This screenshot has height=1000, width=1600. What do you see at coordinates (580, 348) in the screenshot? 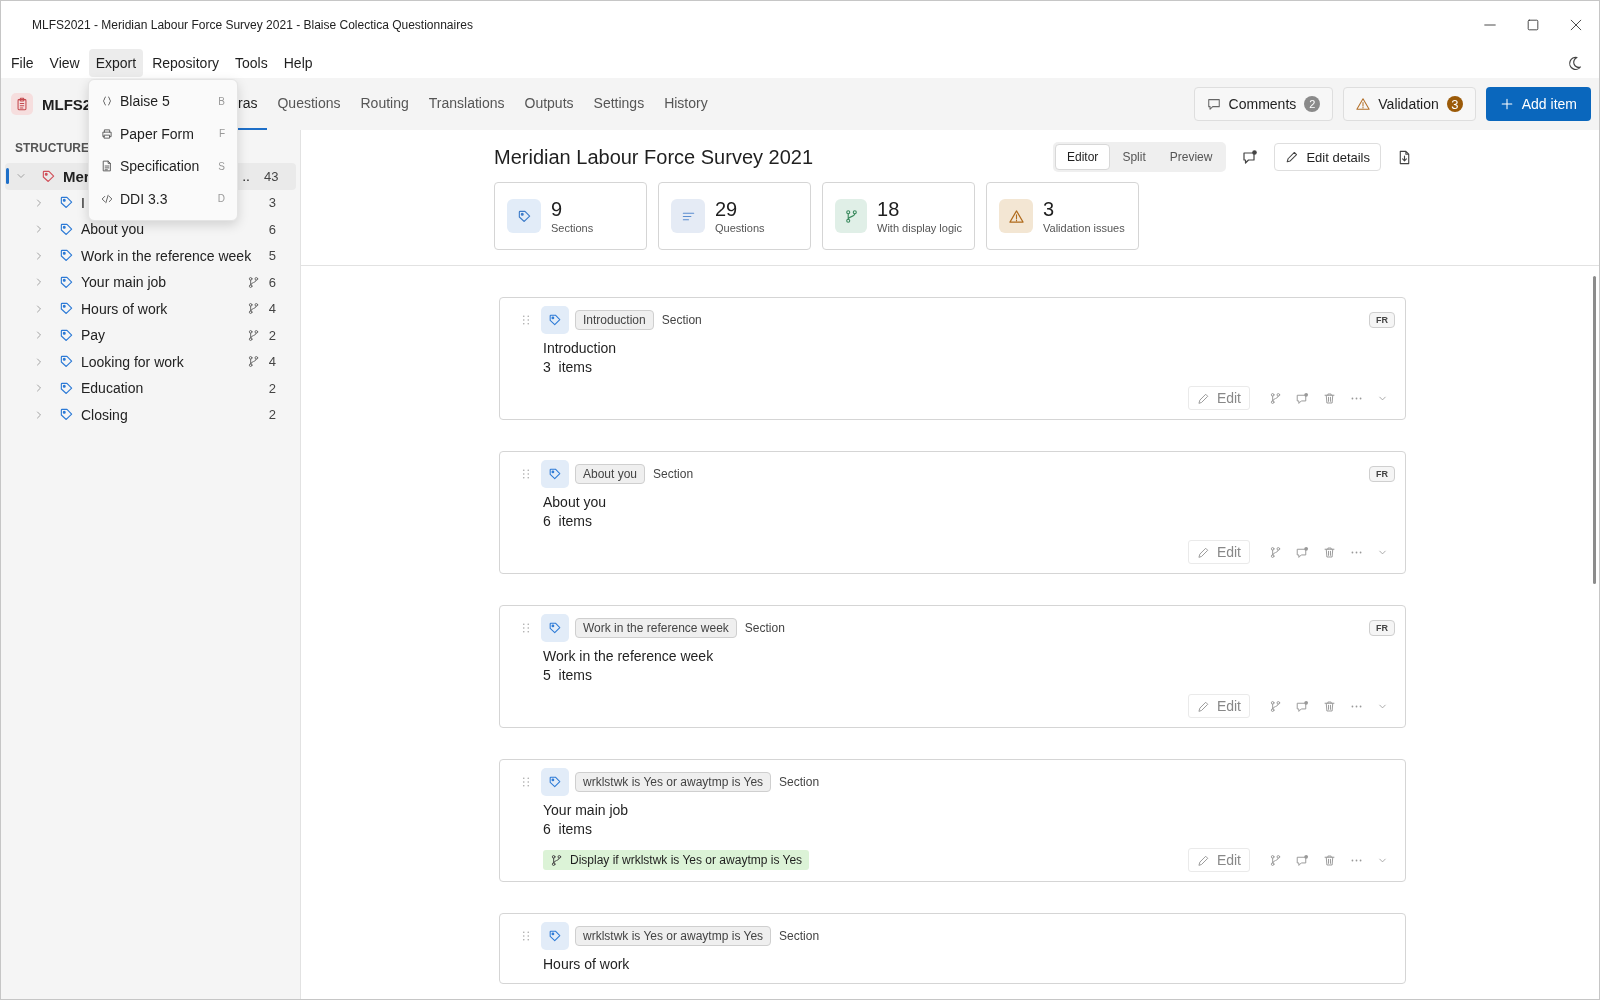
I see `section-title: Introduction` at bounding box center [580, 348].